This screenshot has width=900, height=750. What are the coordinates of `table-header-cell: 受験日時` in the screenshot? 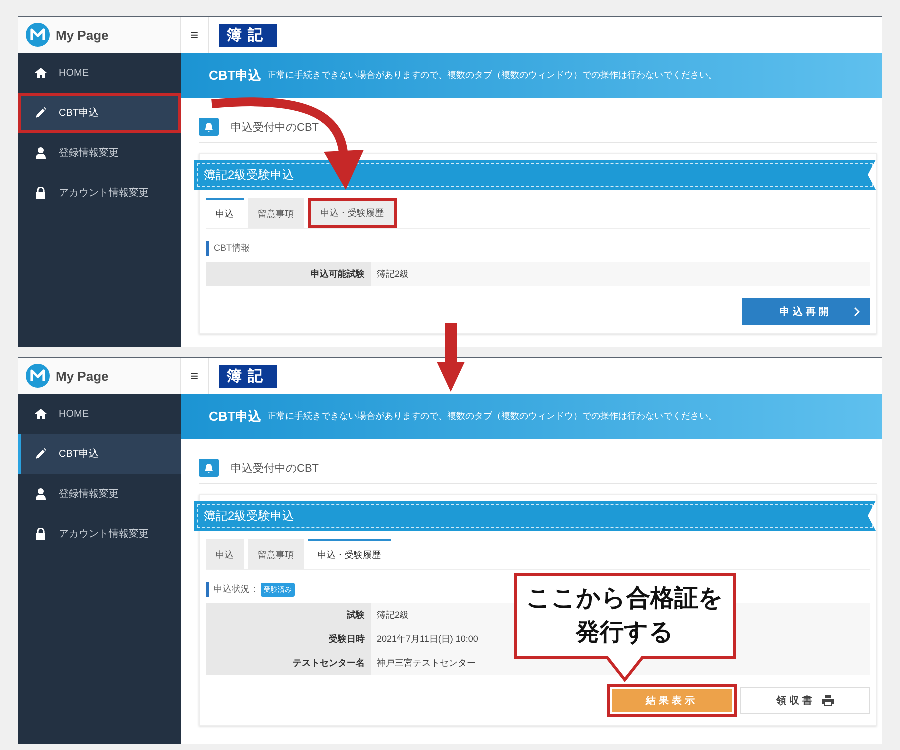 It's located at (288, 639).